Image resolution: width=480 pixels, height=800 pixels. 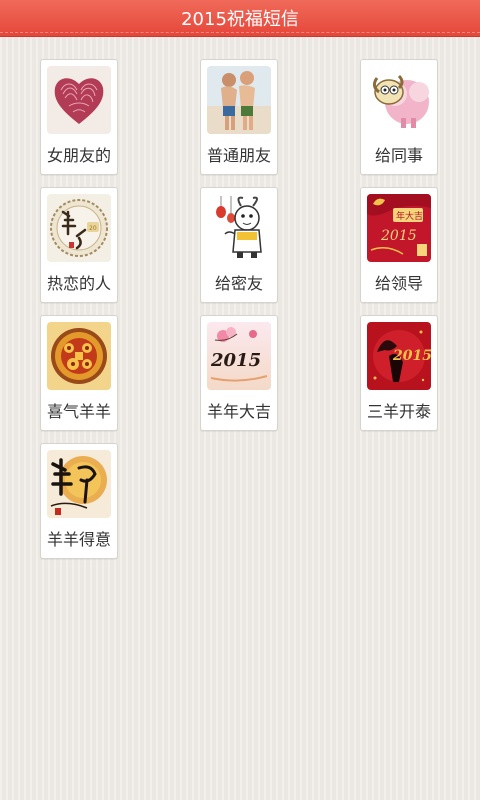 What do you see at coordinates (79, 484) in the screenshot?
I see `sheep-brush-character-icon` at bounding box center [79, 484].